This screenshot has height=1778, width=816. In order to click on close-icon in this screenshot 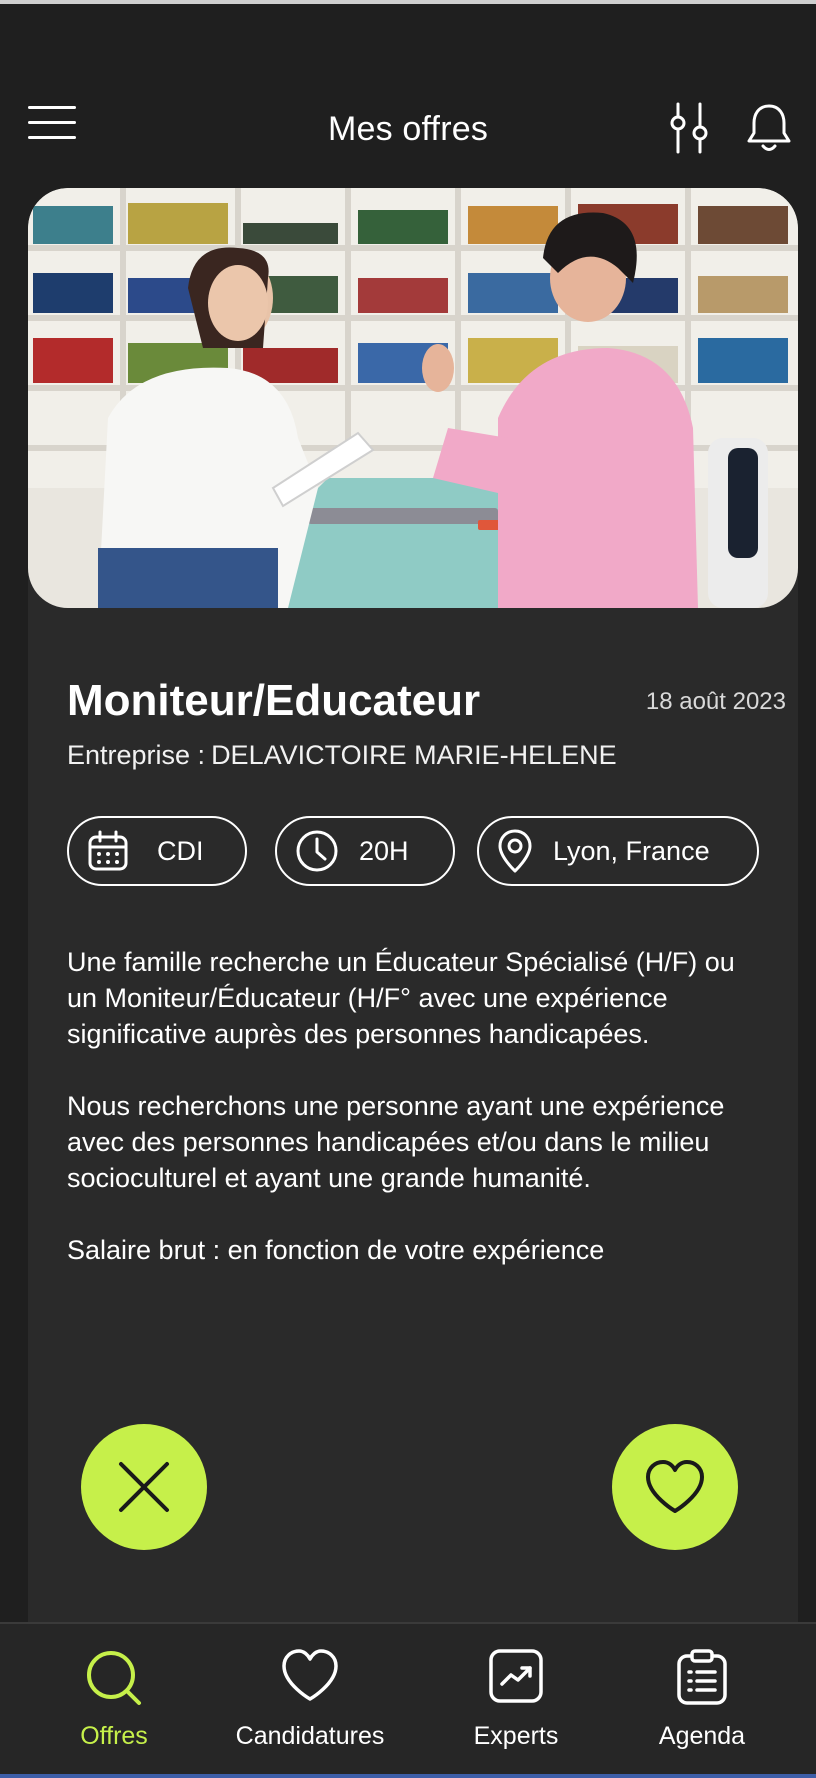, I will do `click(144, 1487)`.